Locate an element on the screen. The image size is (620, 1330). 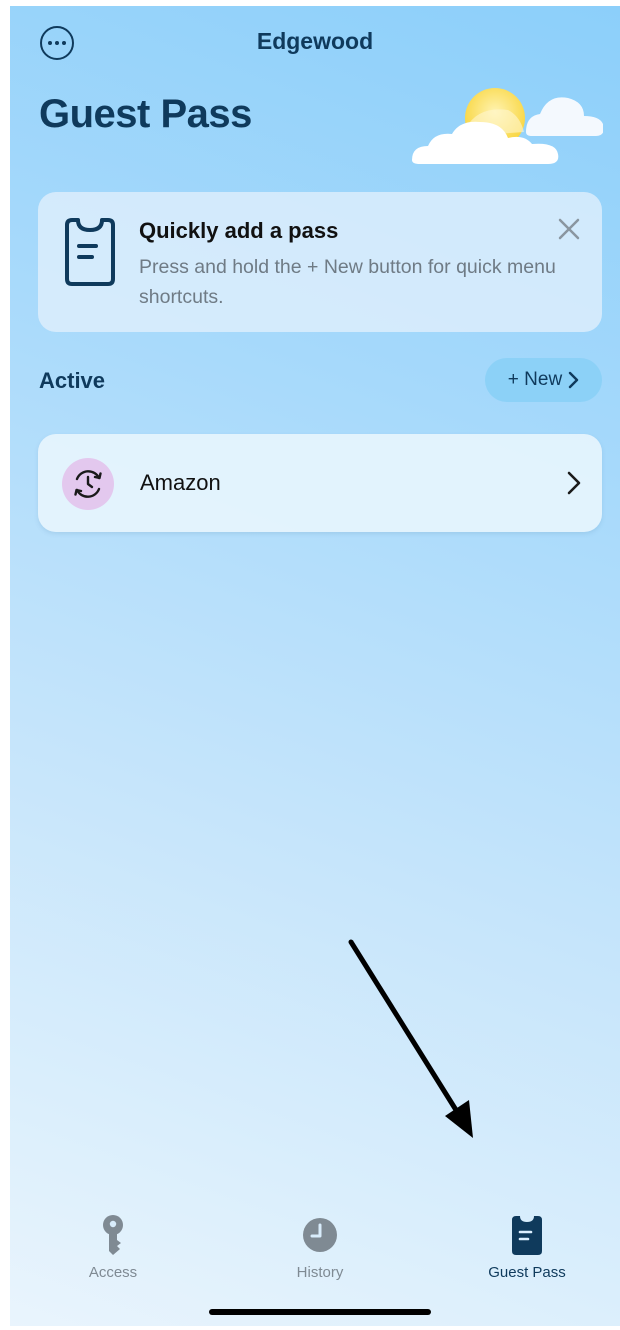
clock-icon is located at coordinates (320, 1235).